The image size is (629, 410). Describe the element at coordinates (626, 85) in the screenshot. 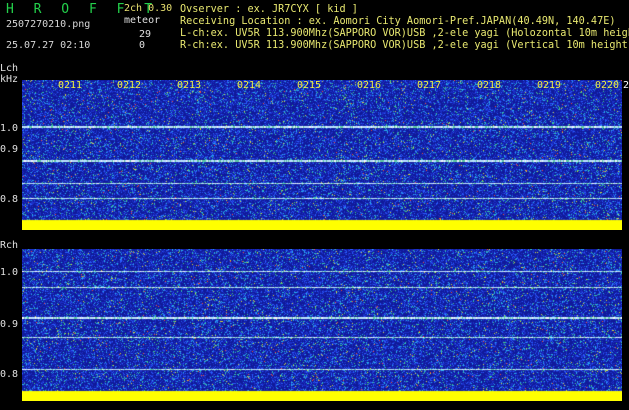

I see `time-label-cut: 2` at that location.